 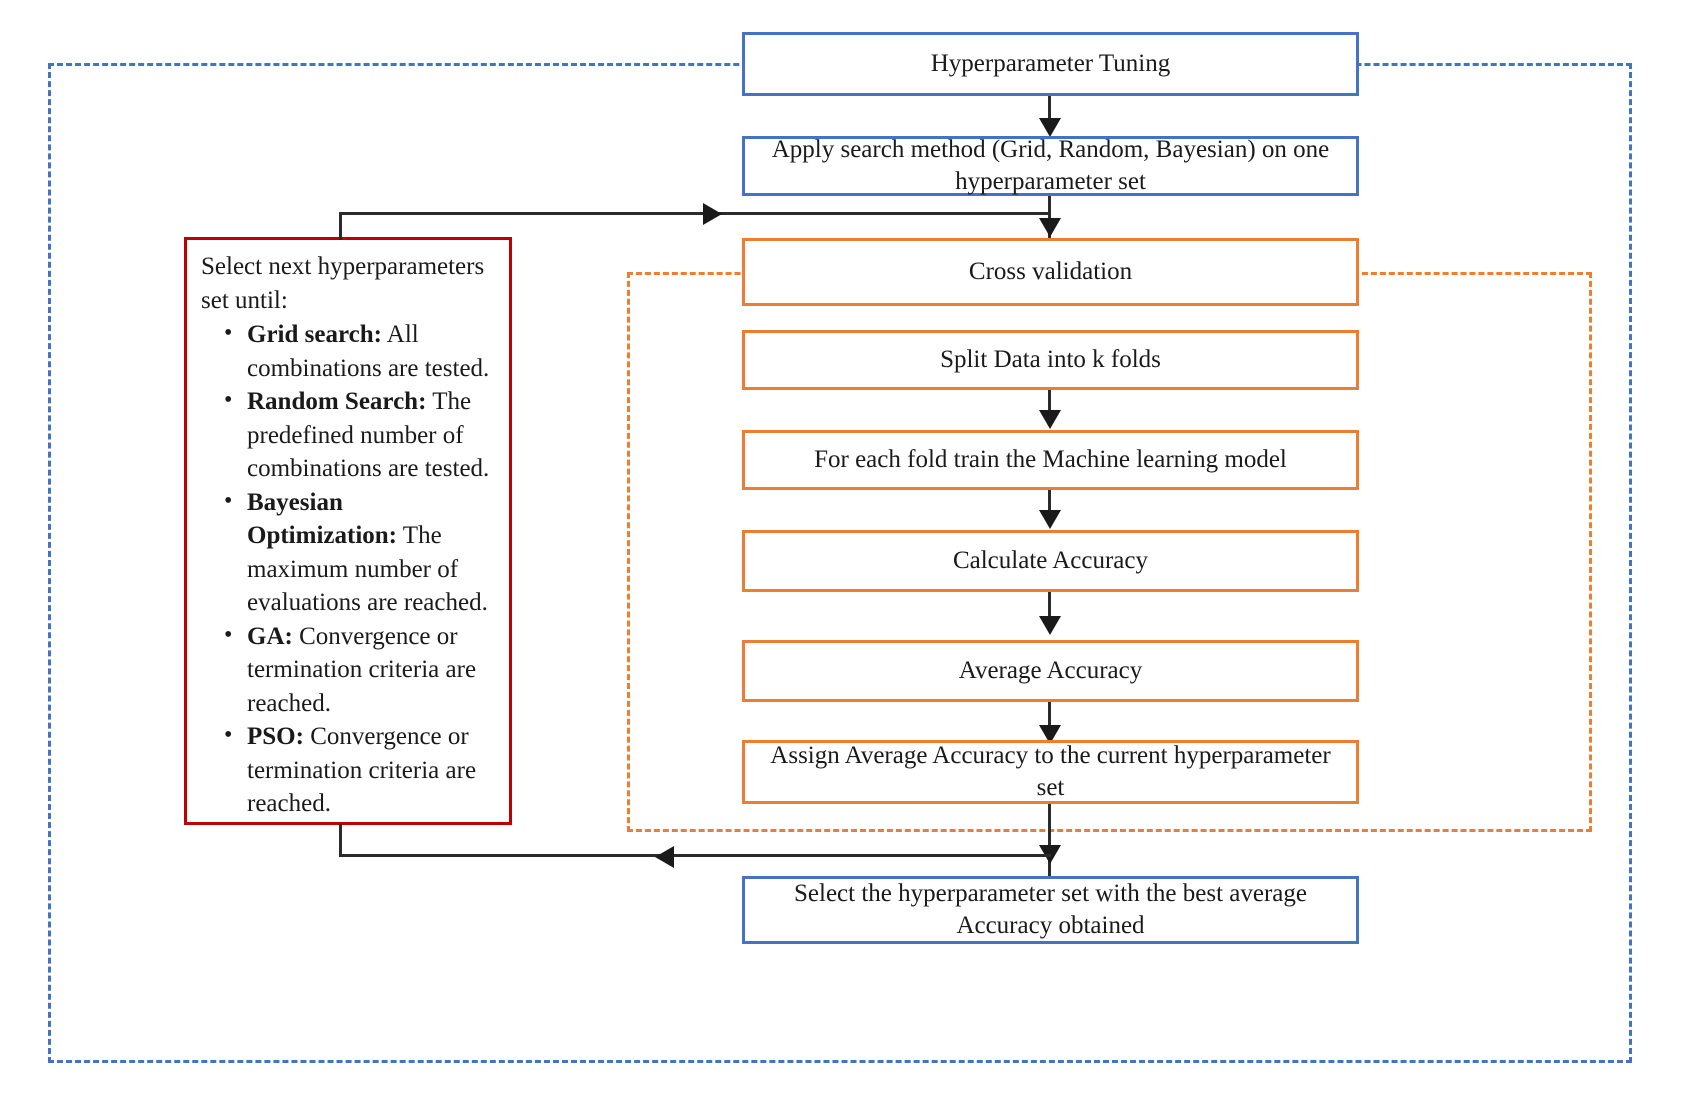 I want to click on arrow-down-icon-split-to-train, so click(x=1050, y=419).